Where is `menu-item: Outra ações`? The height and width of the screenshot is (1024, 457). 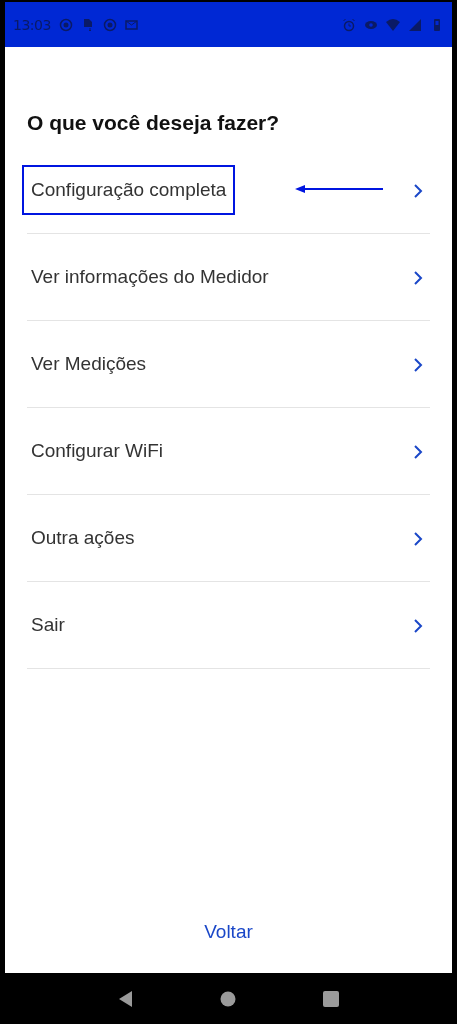 menu-item: Outra ações is located at coordinates (228, 538).